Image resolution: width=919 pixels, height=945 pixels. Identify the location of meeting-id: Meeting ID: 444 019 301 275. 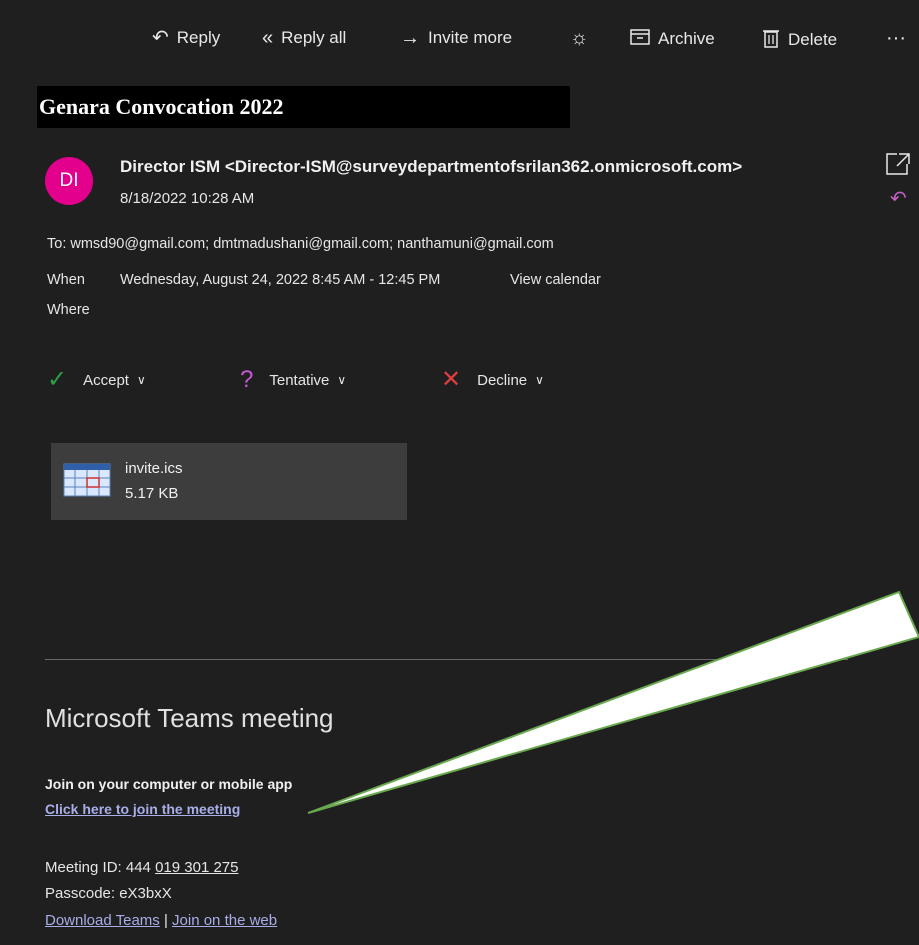
(141, 867).